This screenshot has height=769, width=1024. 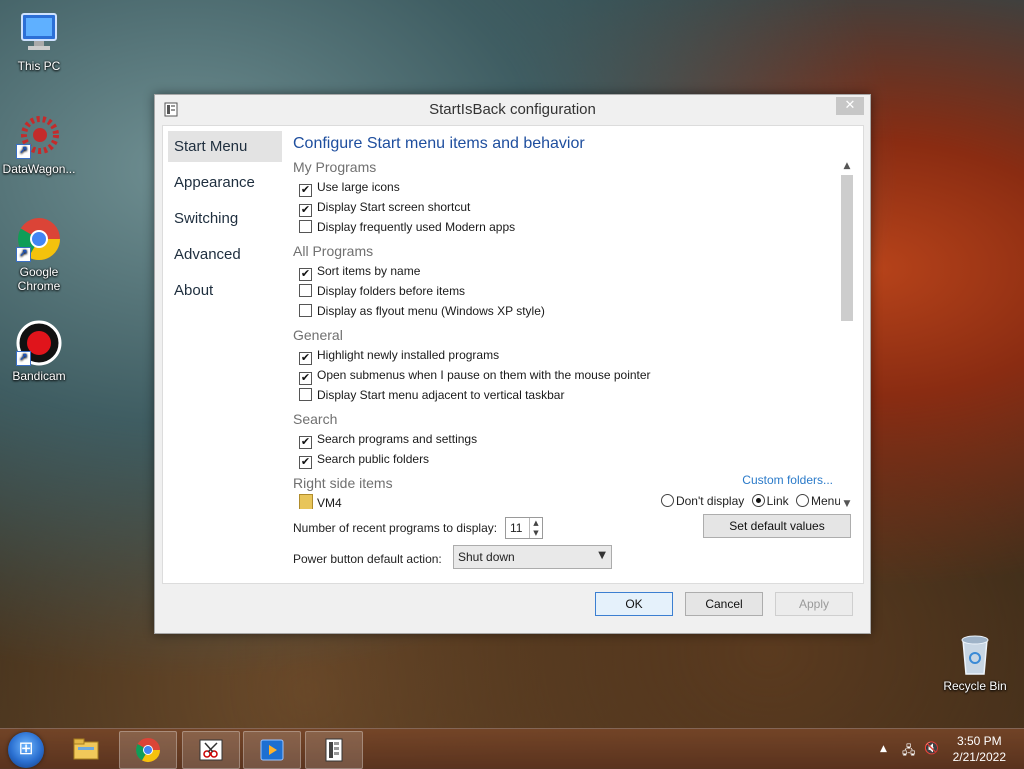 I want to click on desktop-icon-label: Bandicam, so click(x=39, y=376).